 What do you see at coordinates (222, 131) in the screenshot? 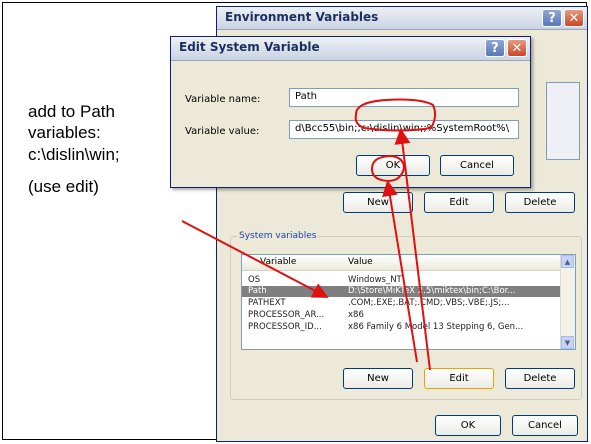
I see `variable-value-label: Variable value:` at bounding box center [222, 131].